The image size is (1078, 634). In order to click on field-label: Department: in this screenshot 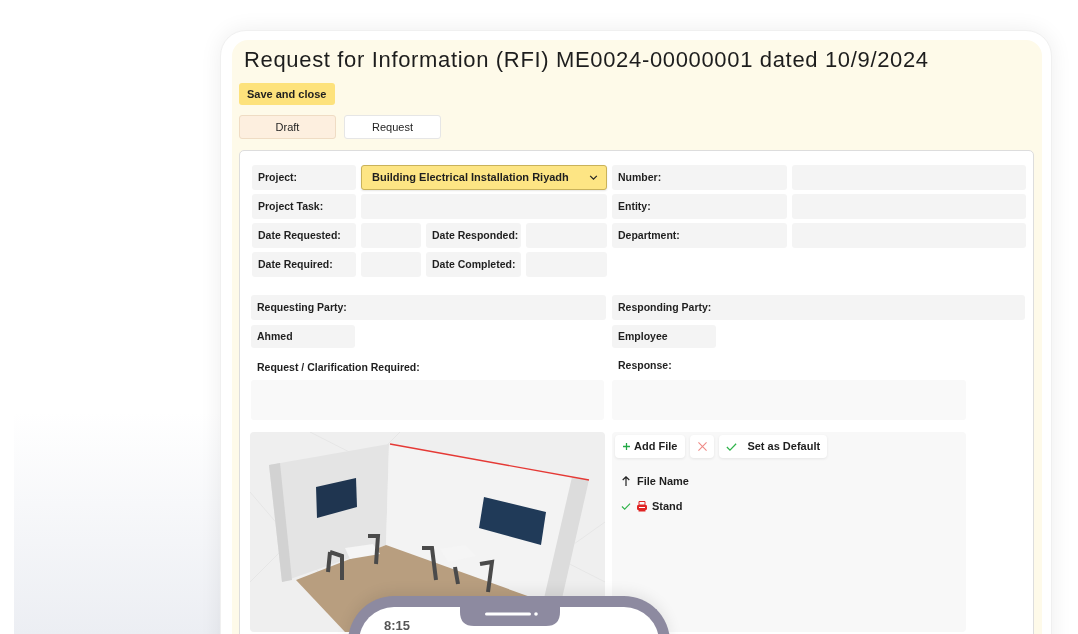, I will do `click(699, 235)`.